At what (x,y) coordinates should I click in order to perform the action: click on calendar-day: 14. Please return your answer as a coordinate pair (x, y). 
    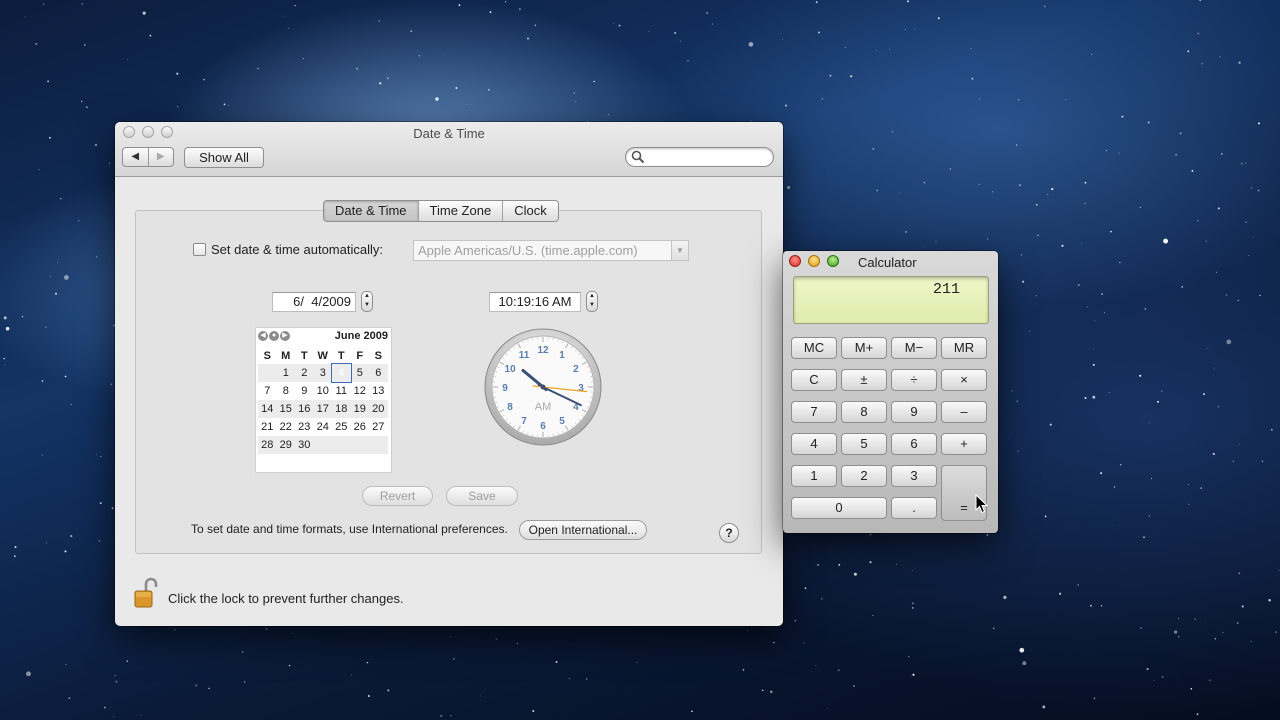
    Looking at the image, I should click on (267, 409).